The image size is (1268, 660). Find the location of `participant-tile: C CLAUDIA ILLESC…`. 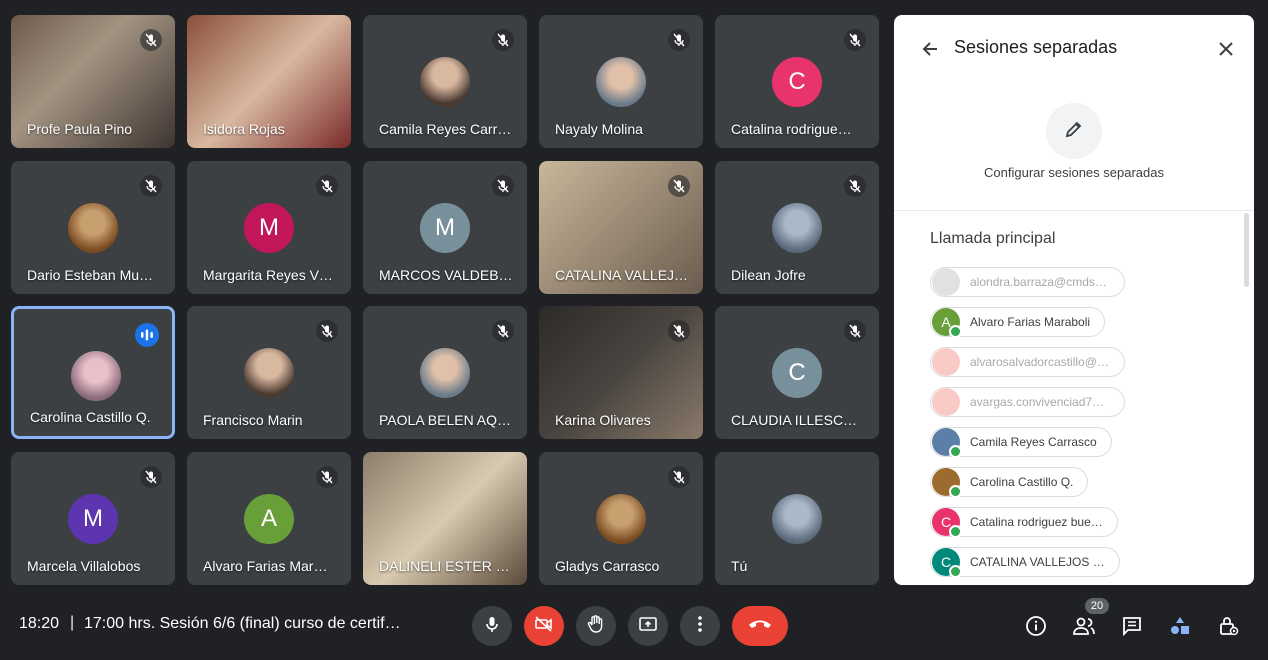

participant-tile: C CLAUDIA ILLESC… is located at coordinates (797, 372).